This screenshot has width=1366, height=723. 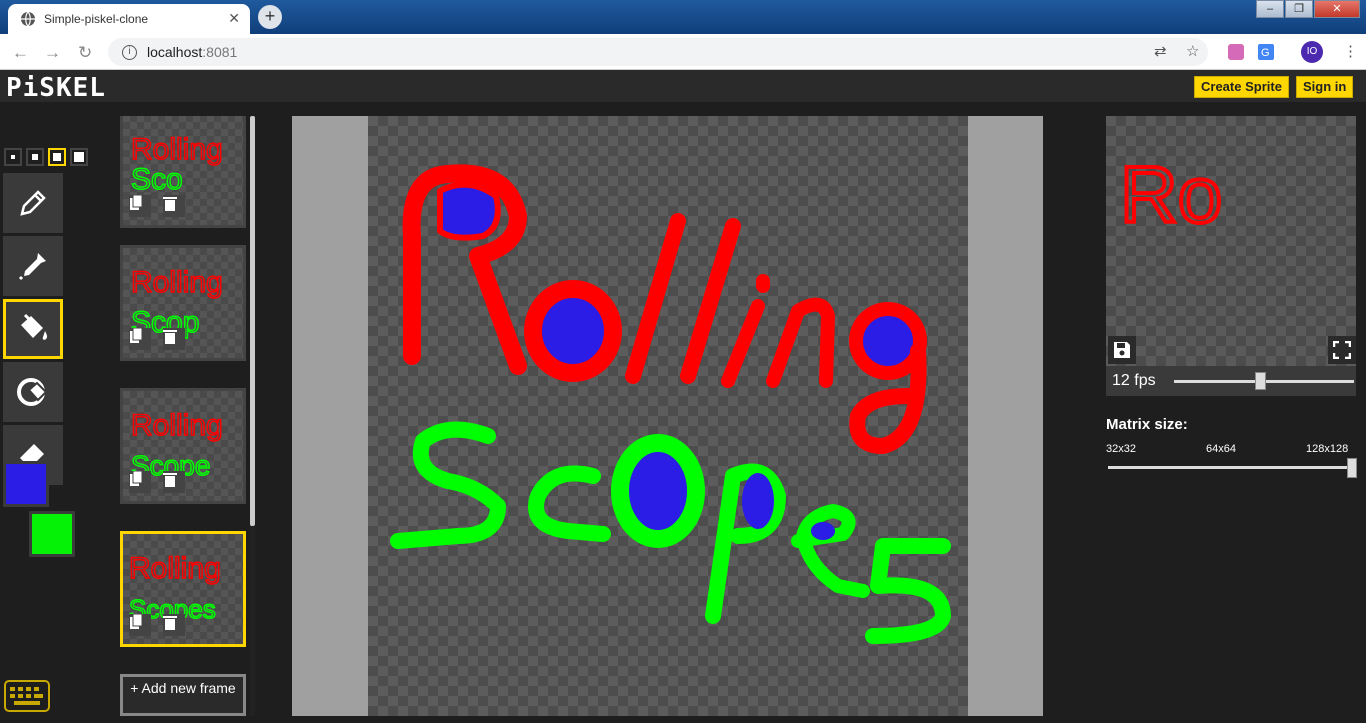 What do you see at coordinates (252, 321) in the screenshot?
I see `scrollbar-thumb` at bounding box center [252, 321].